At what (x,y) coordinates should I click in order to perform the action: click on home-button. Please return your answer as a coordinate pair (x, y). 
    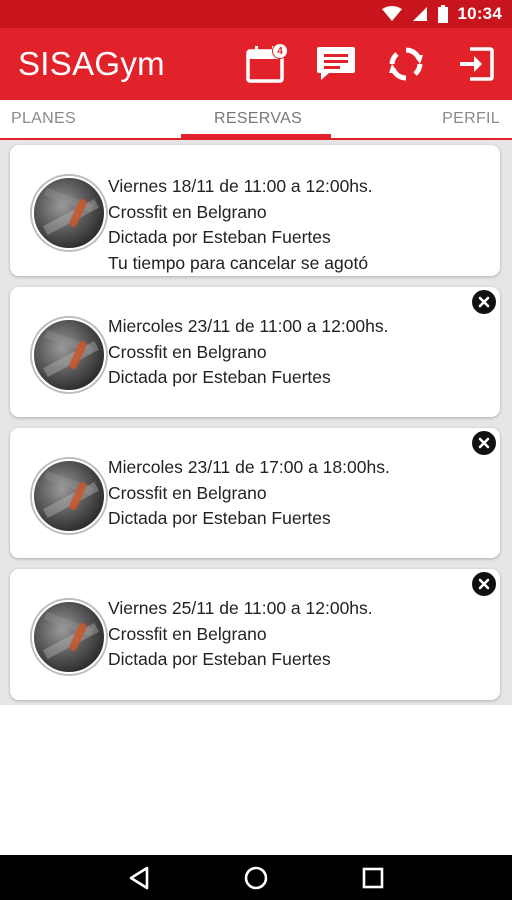
    Looking at the image, I should click on (256, 878).